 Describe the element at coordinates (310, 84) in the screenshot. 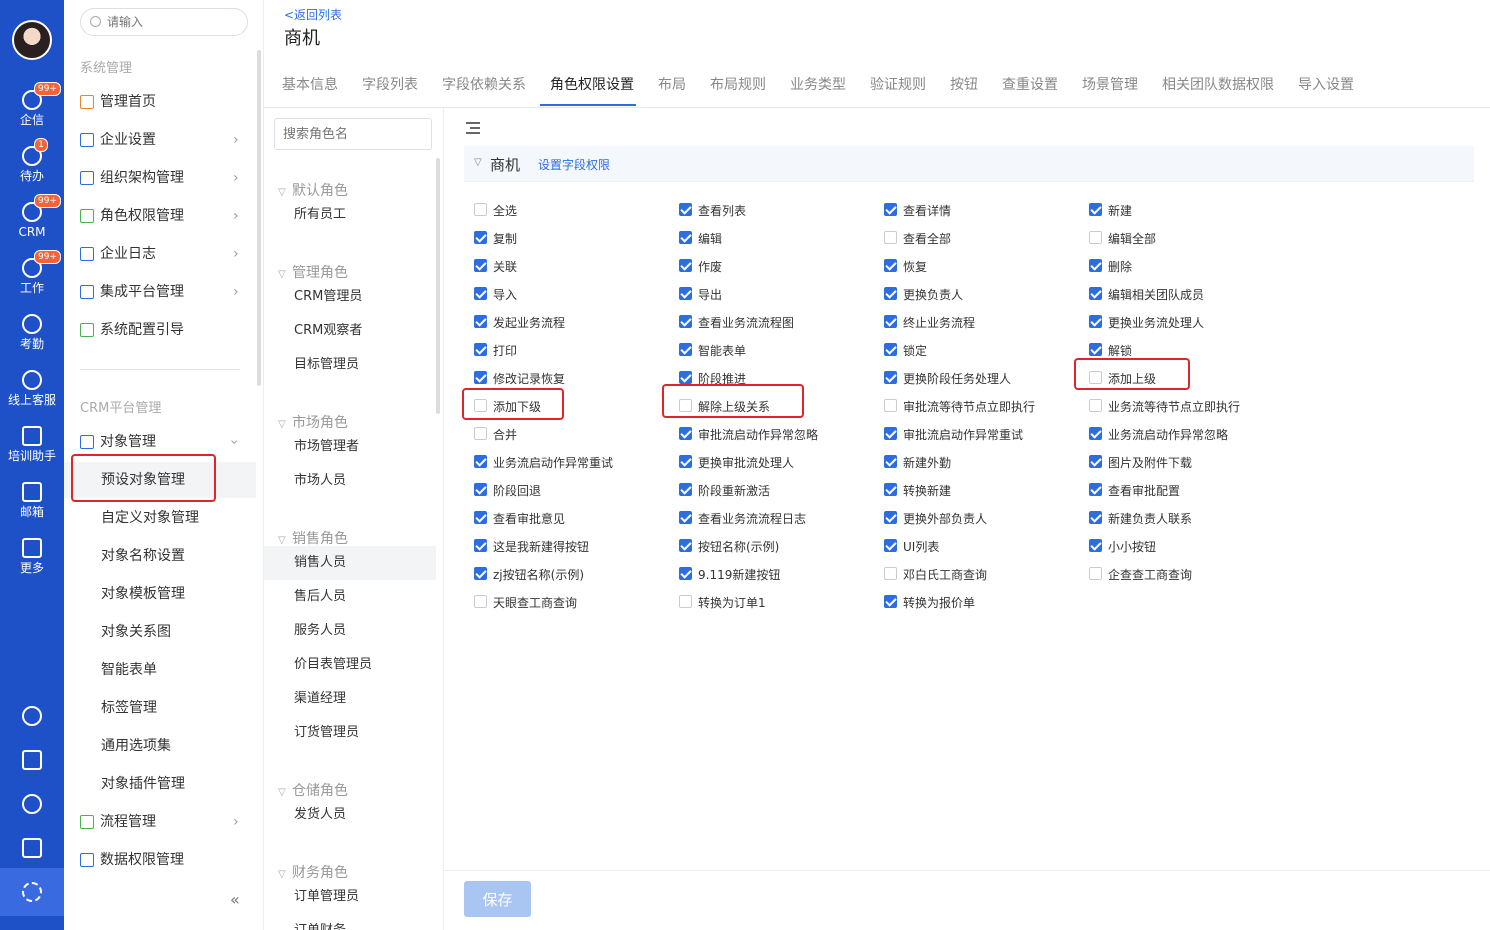

I see `tab: 基本信息` at that location.